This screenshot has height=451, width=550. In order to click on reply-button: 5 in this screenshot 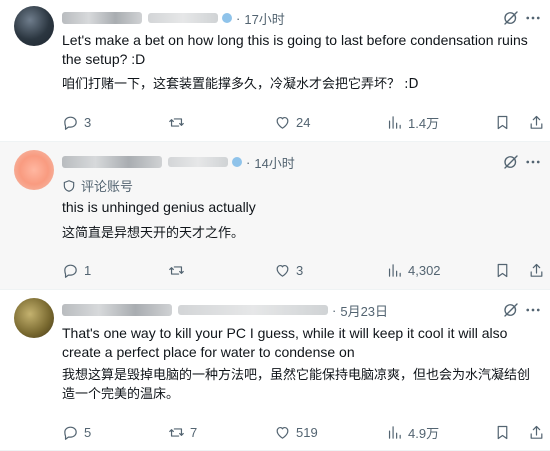, I will do `click(76, 432)`.